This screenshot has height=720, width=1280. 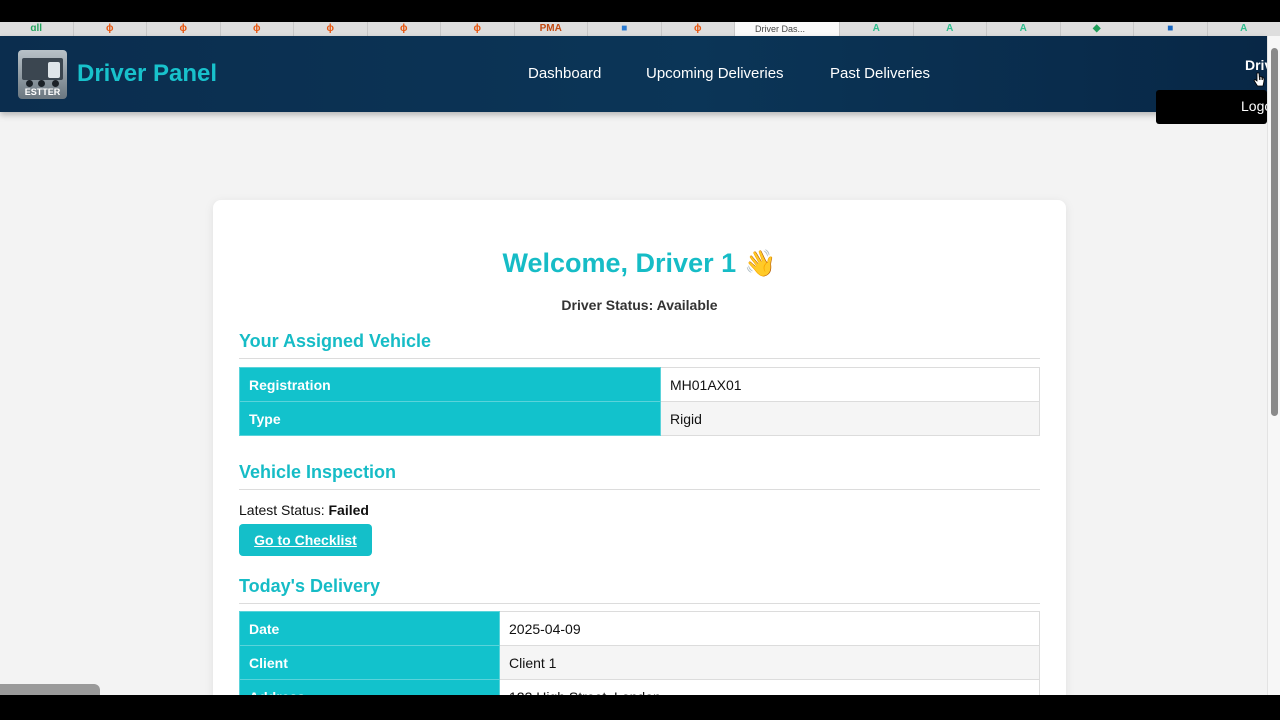 I want to click on table-value: 2025-04-09, so click(x=769, y=628).